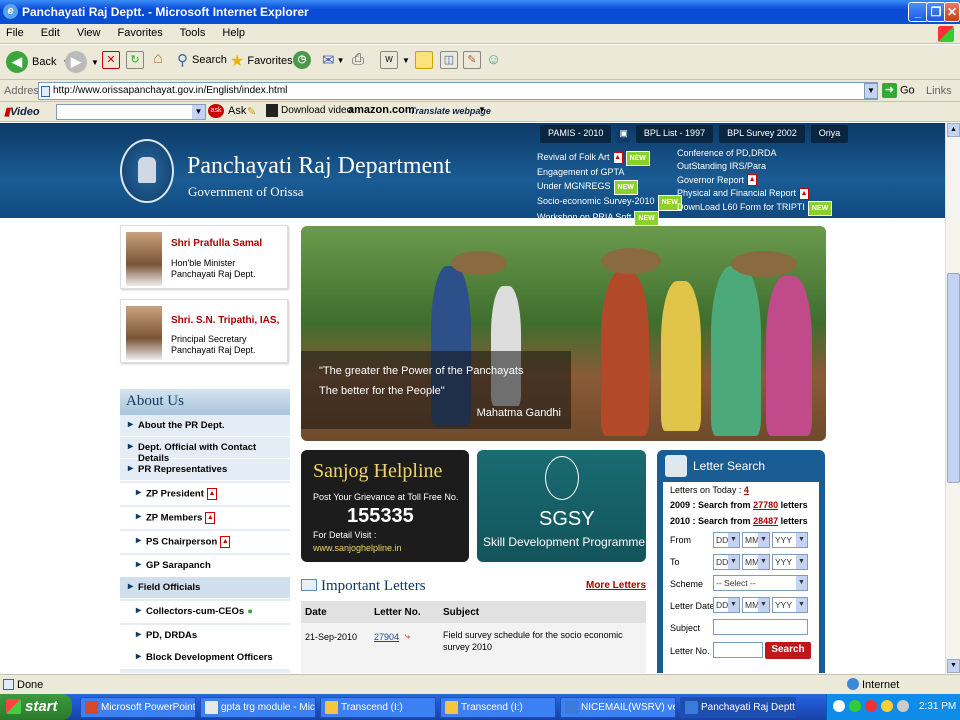 The image size is (960, 720). Describe the element at coordinates (756, 605) in the screenshot. I see `letter-month-select: MM` at that location.